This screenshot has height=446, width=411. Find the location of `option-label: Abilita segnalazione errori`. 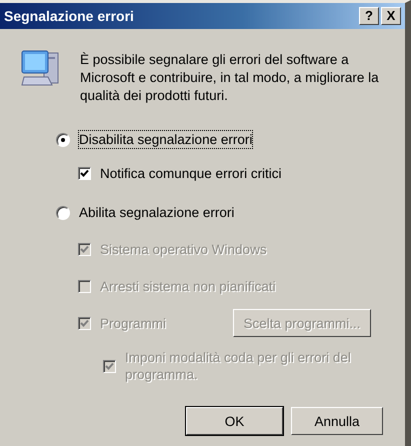

option-label: Abilita segnalazione errori is located at coordinates (156, 212).